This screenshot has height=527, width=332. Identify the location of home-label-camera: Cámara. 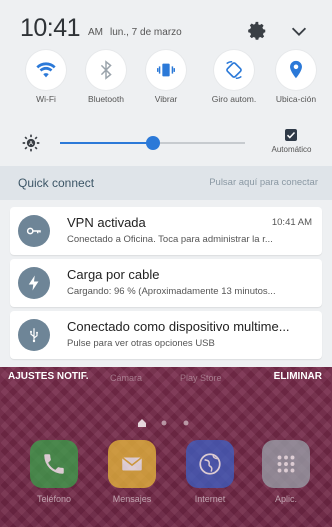
(126, 378).